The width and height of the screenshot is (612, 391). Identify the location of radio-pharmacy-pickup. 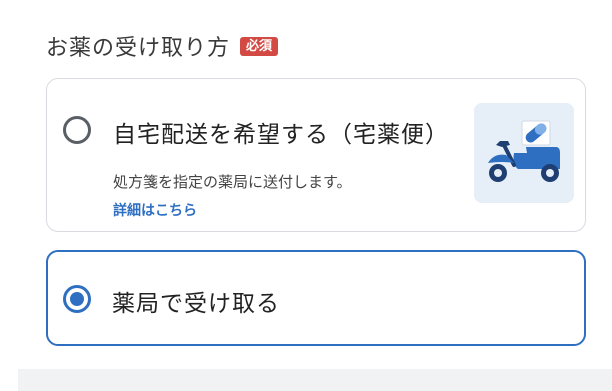
(77, 299).